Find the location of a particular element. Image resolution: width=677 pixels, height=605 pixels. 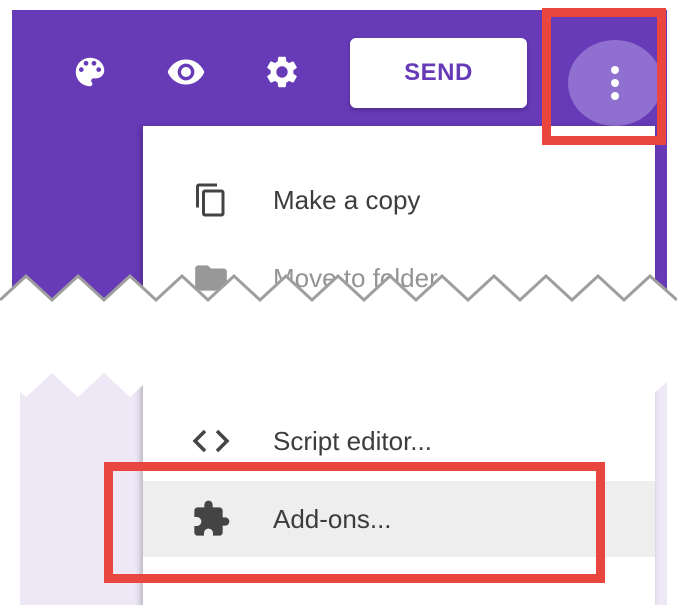

eye-icon is located at coordinates (186, 72).